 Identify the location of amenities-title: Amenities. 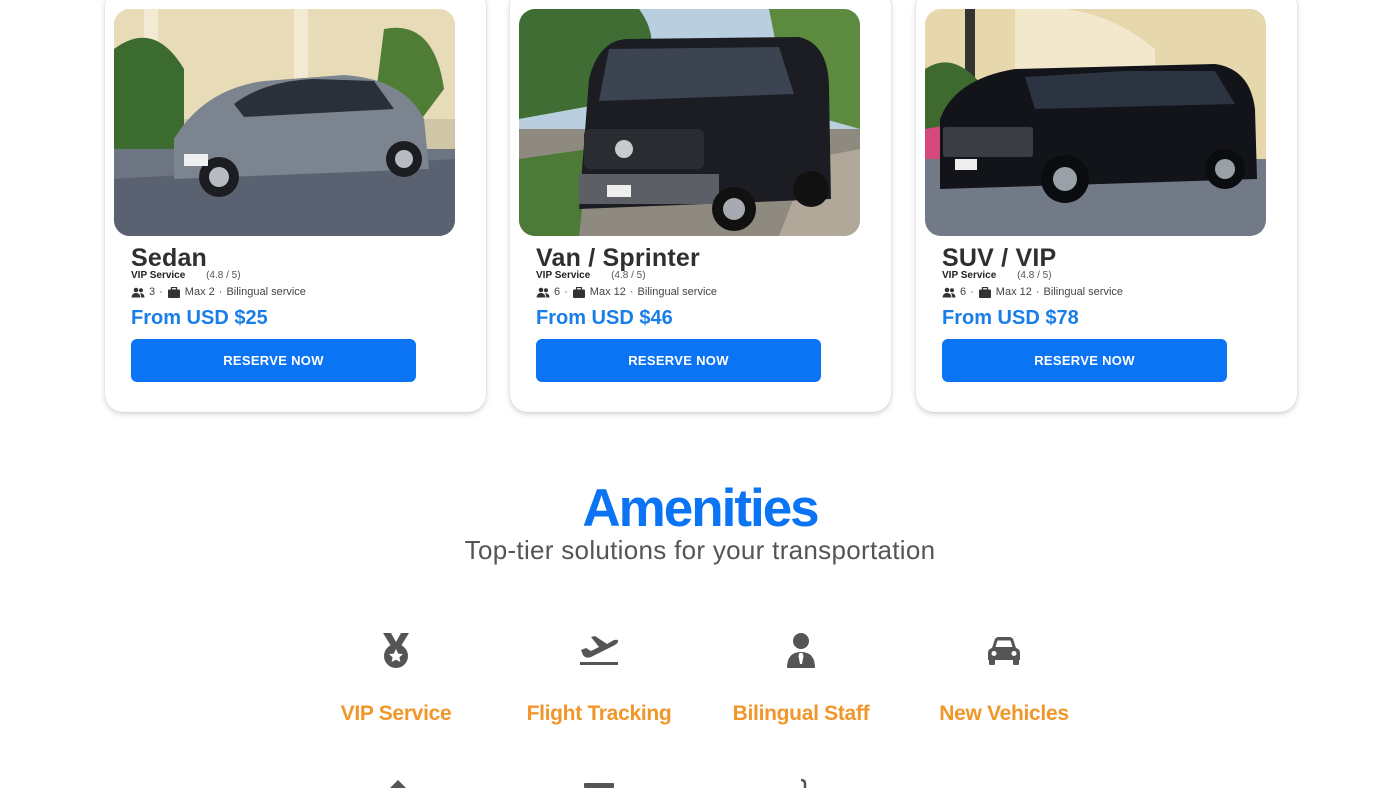
(700, 508).